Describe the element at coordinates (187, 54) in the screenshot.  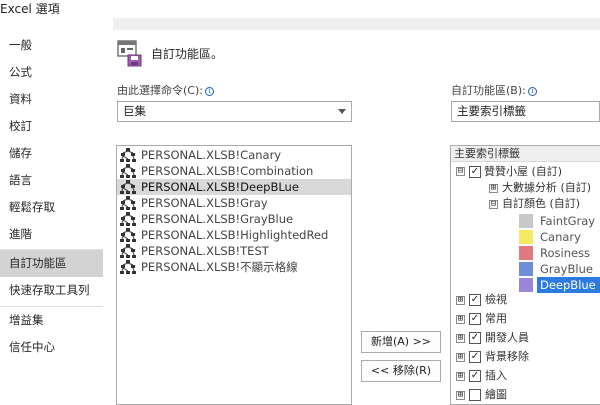
I see `page-title: 自訂功能區。` at that location.